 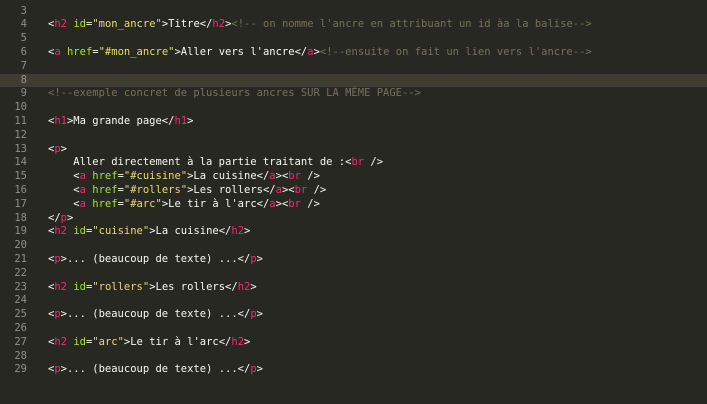 What do you see at coordinates (353, 67) in the screenshot?
I see `code-line: 7` at bounding box center [353, 67].